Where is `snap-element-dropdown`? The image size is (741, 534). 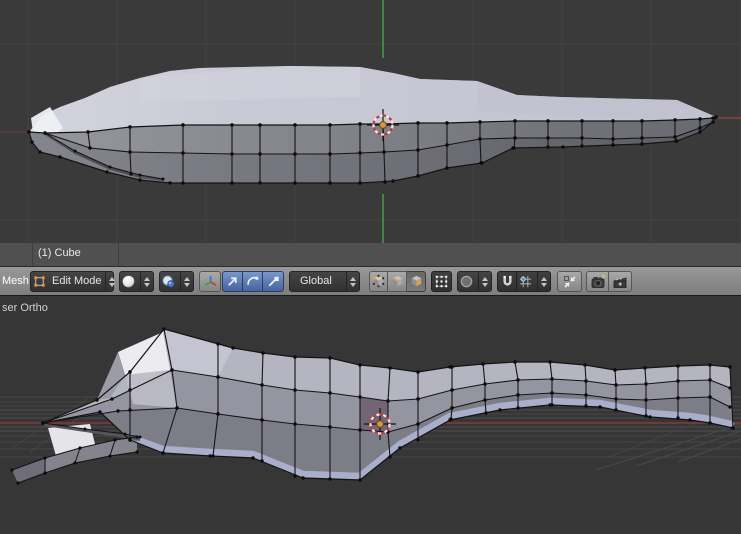 snap-element-dropdown is located at coordinates (534, 281).